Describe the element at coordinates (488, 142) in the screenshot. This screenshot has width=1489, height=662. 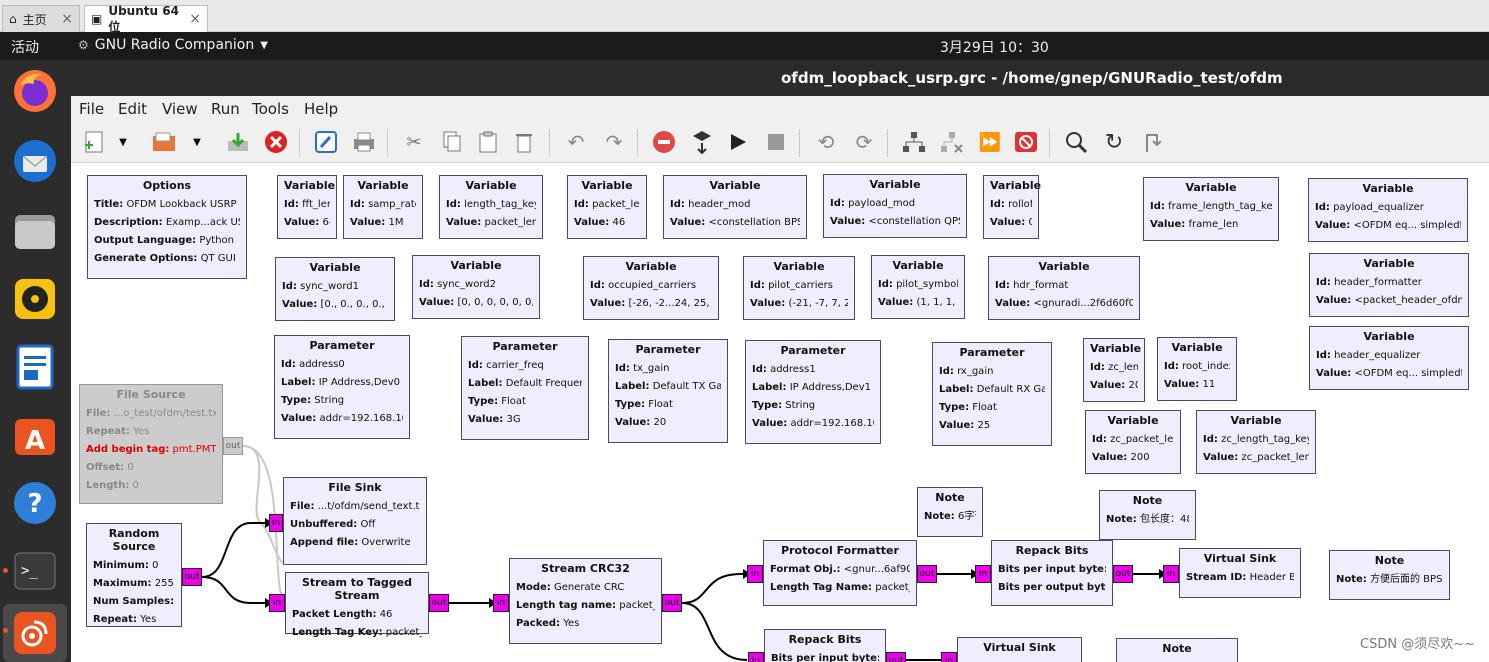
I see `paste-icon` at that location.